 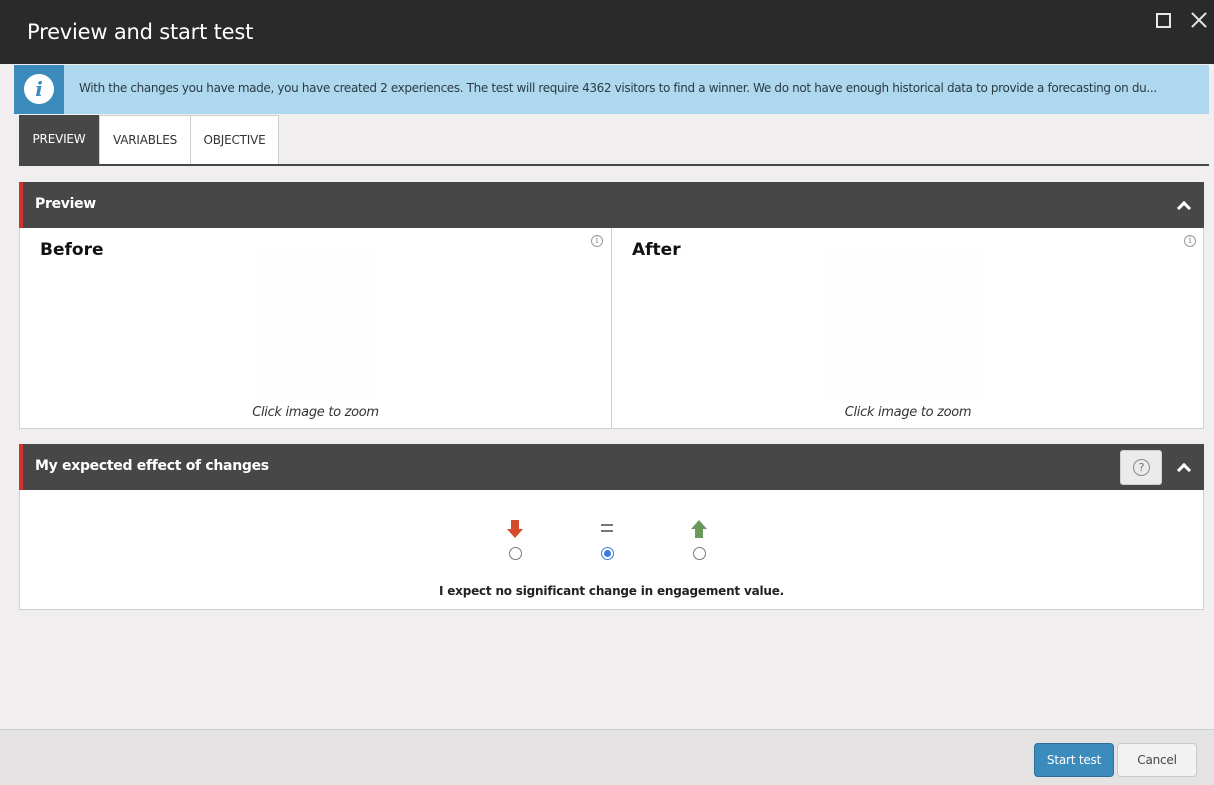 I want to click on maximize-button, so click(x=1163, y=21).